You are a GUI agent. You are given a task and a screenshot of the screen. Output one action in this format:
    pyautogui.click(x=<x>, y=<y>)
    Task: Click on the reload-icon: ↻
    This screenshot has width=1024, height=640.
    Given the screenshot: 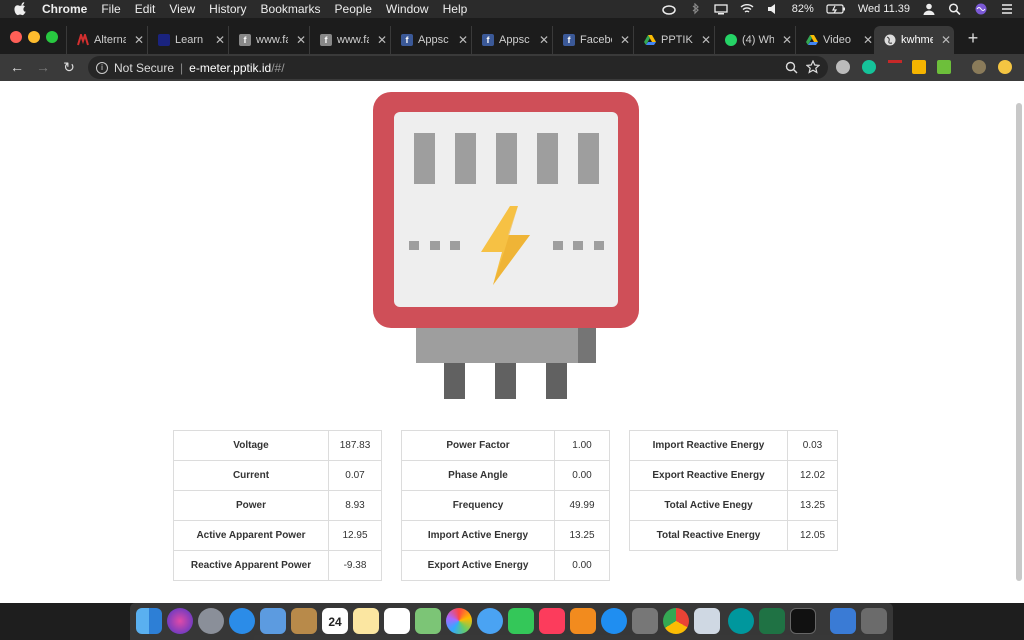 What is the action you would take?
    pyautogui.click(x=69, y=67)
    